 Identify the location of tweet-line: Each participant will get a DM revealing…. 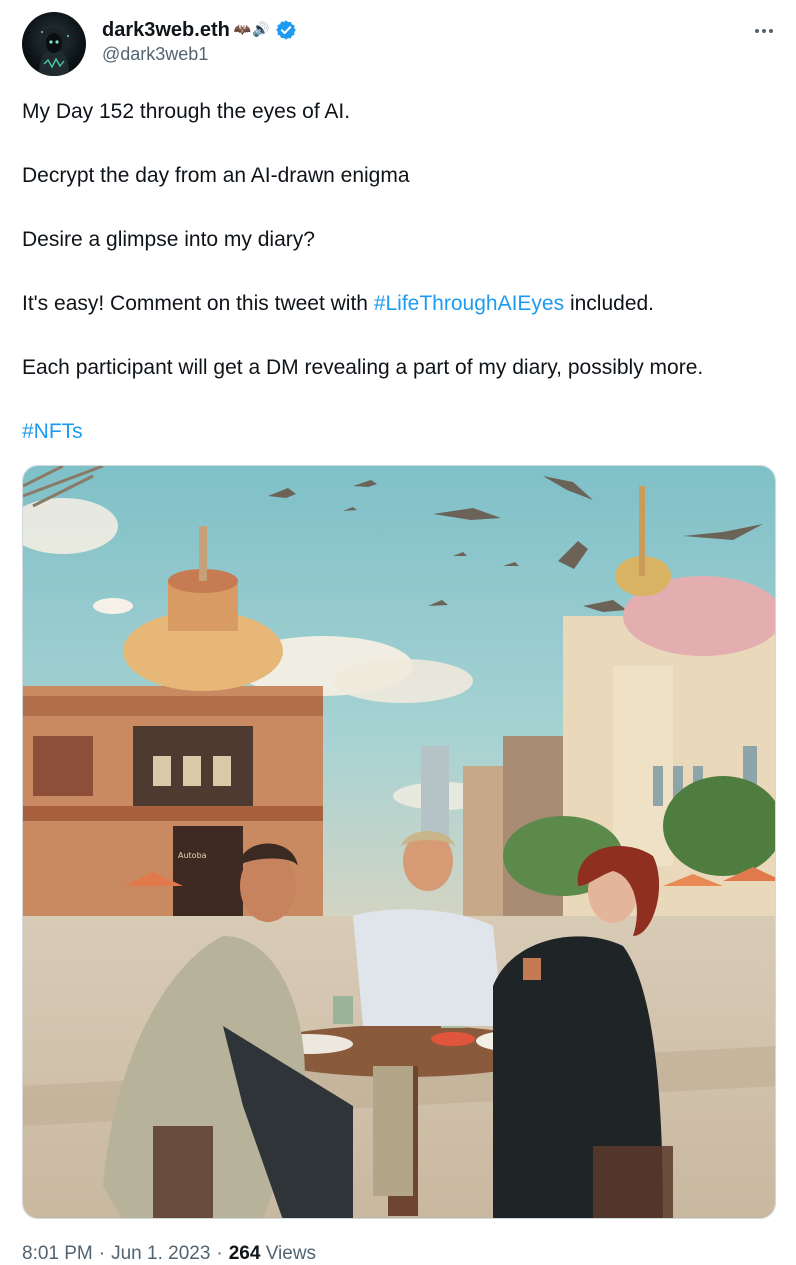
(363, 367).